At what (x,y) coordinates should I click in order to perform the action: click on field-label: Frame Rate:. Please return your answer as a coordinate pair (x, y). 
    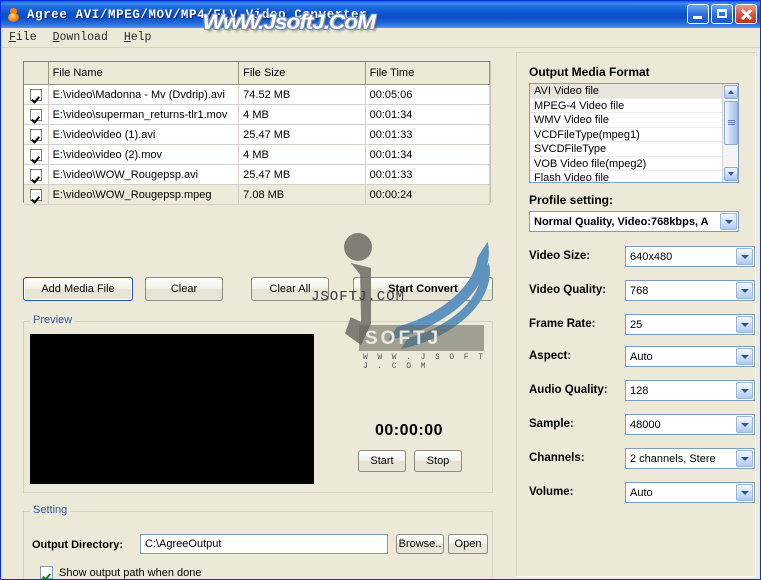
    Looking at the image, I should click on (562, 324).